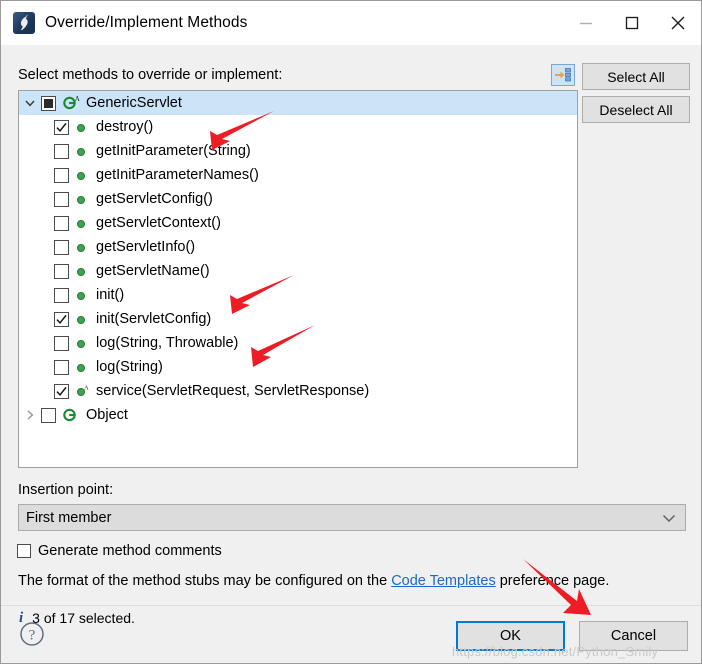 This screenshot has height=664, width=702. What do you see at coordinates (173, 151) in the screenshot?
I see `tree-item-label: getInitParameter(String)` at bounding box center [173, 151].